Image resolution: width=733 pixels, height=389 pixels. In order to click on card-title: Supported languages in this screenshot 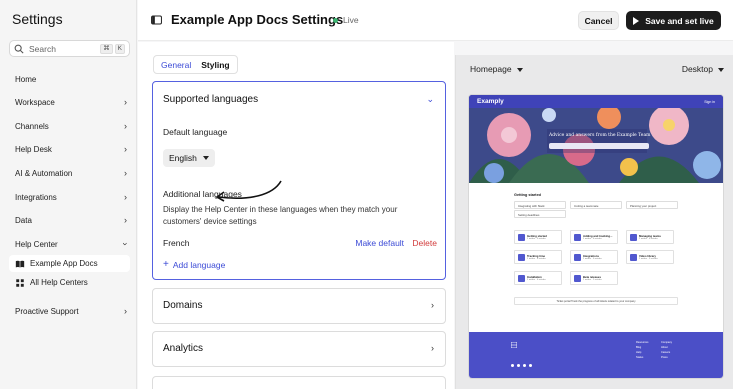, I will do `click(211, 99)`.